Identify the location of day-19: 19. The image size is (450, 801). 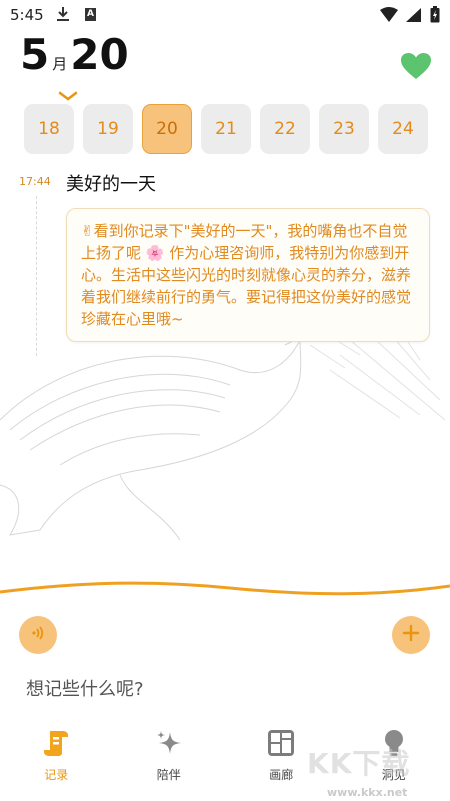
(108, 129).